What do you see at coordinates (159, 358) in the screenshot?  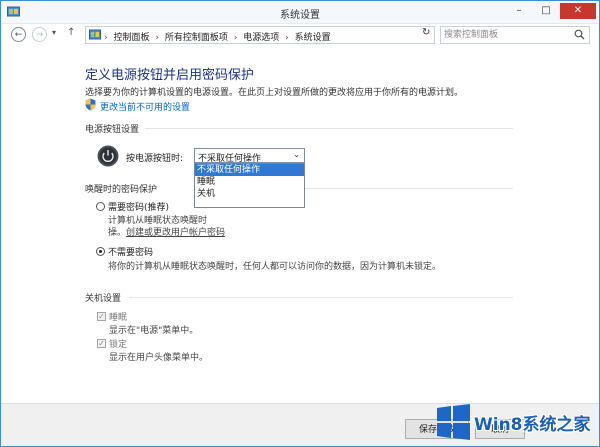 I see `lock-checkbox-desc: 显示在用户头像菜单中。` at bounding box center [159, 358].